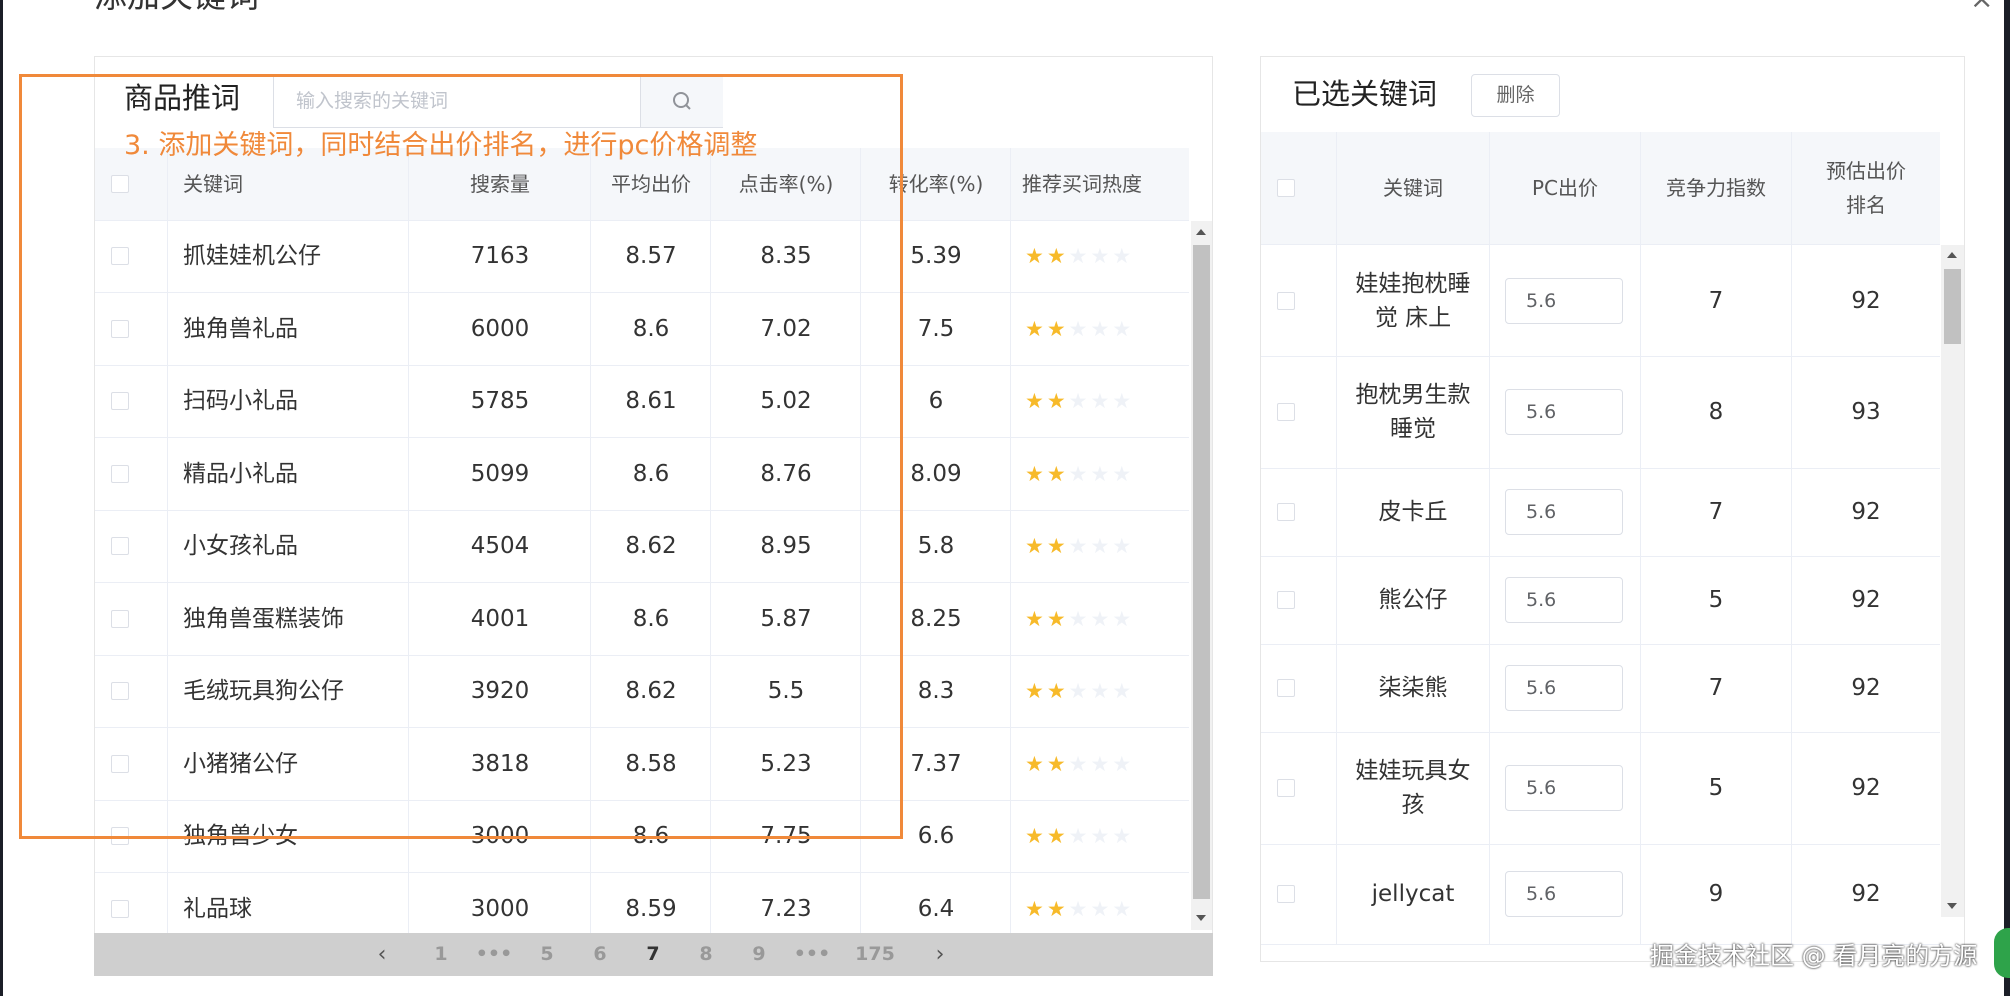 This screenshot has width=2010, height=996. I want to click on prev-page-icon: ‹, so click(382, 954).